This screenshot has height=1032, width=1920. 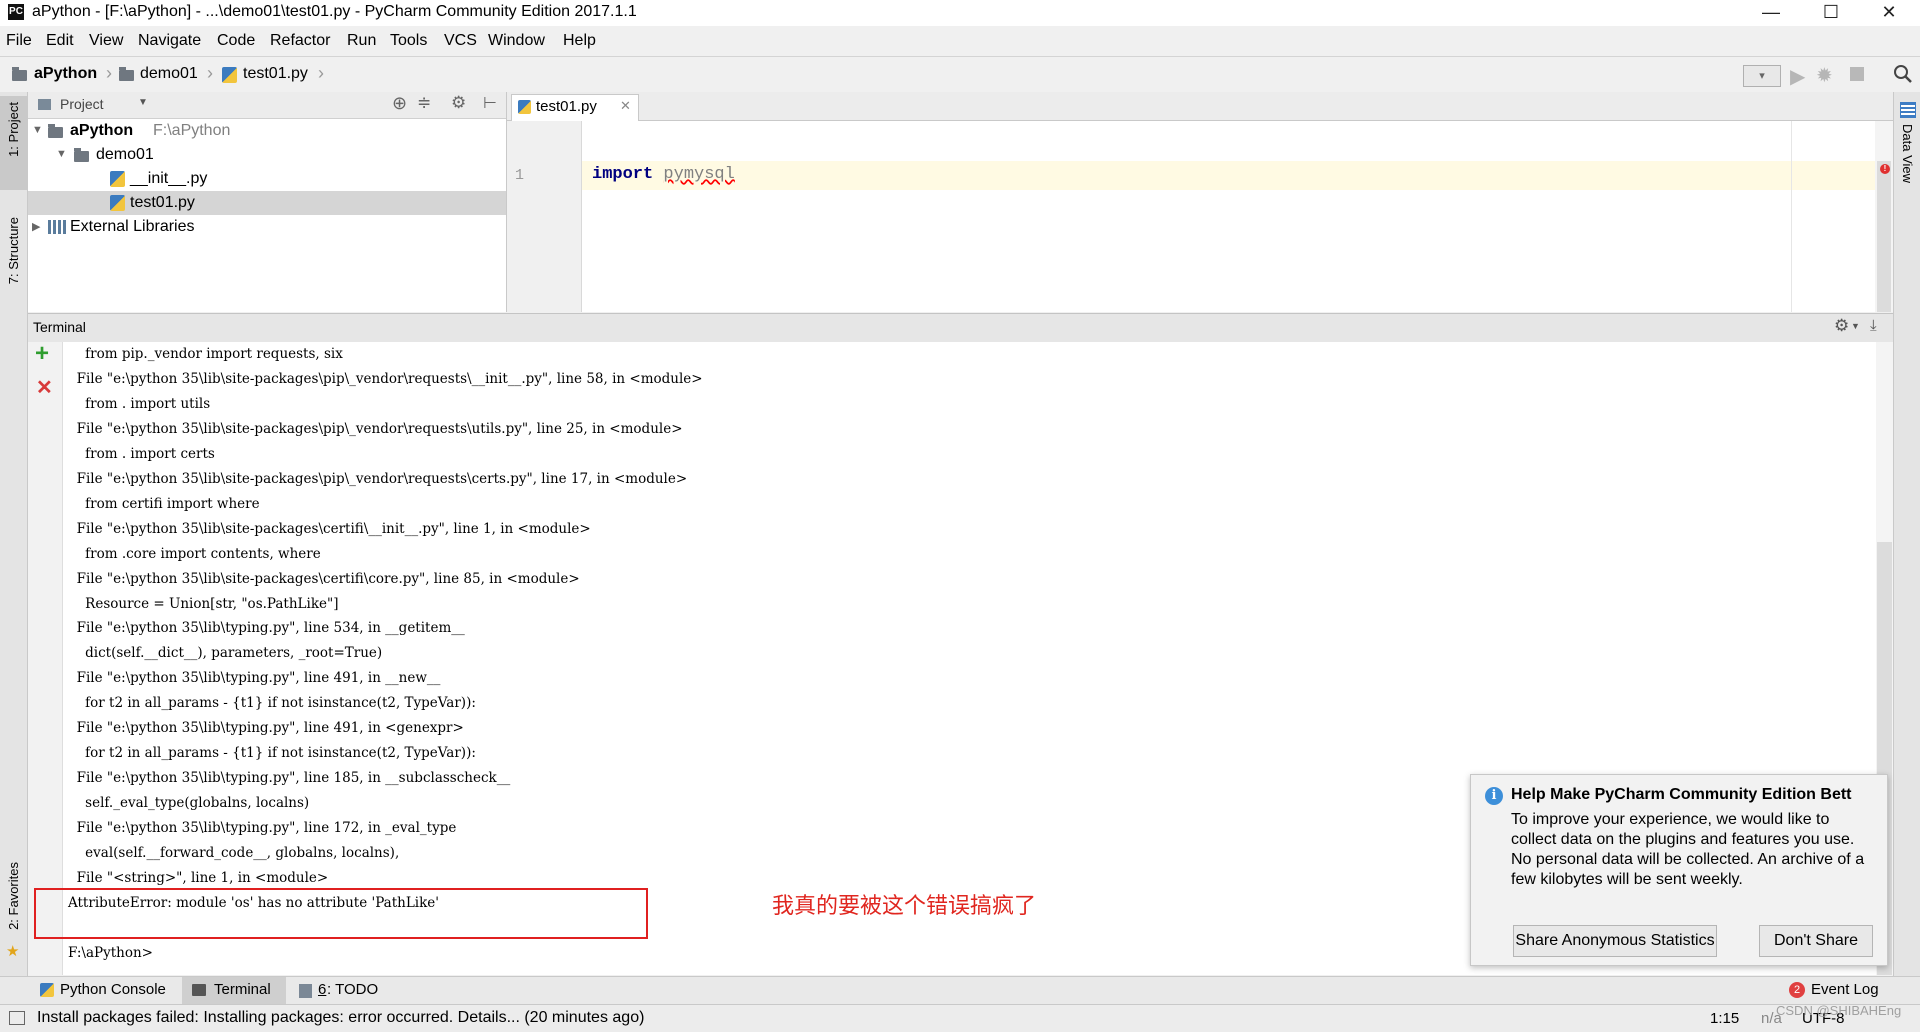 I want to click on pycharm-logo-icon: PC, so click(x=16, y=12).